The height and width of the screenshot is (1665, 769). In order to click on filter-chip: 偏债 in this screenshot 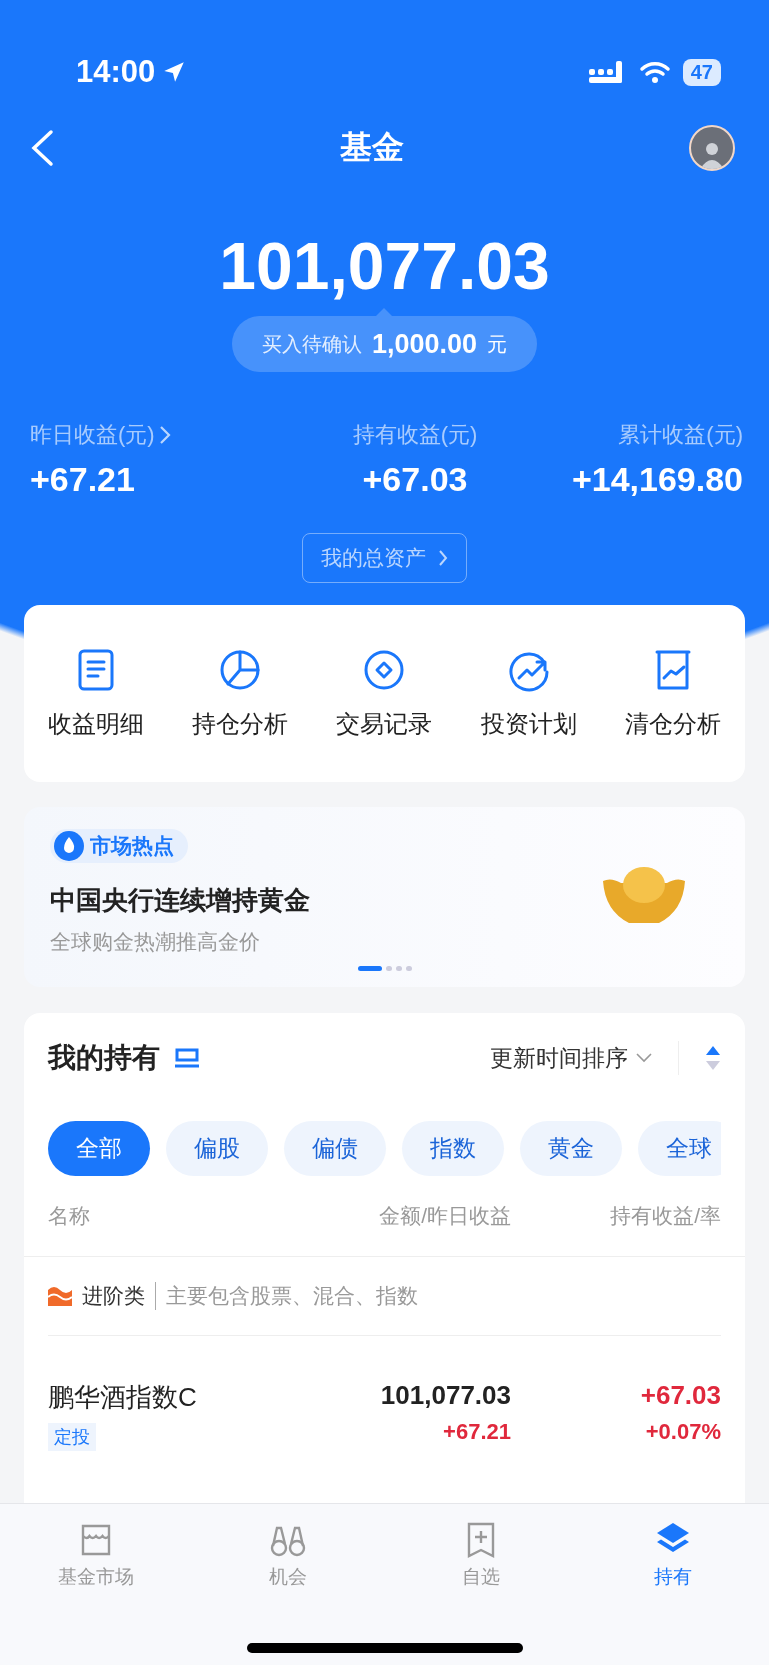, I will do `click(335, 1148)`.